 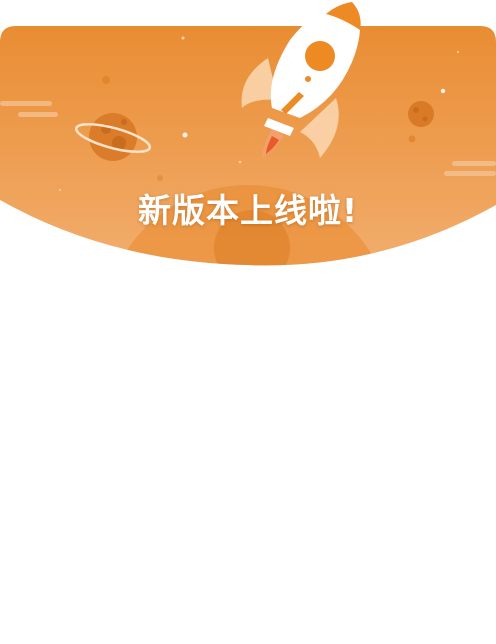 I want to click on small-planet-icon, so click(x=421, y=114).